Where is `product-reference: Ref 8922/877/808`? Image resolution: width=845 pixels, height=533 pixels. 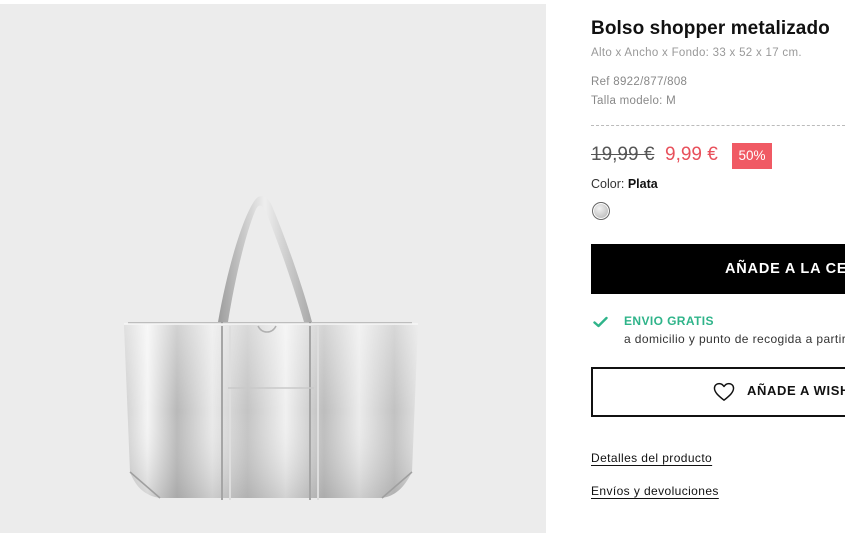 product-reference: Ref 8922/877/808 is located at coordinates (639, 82).